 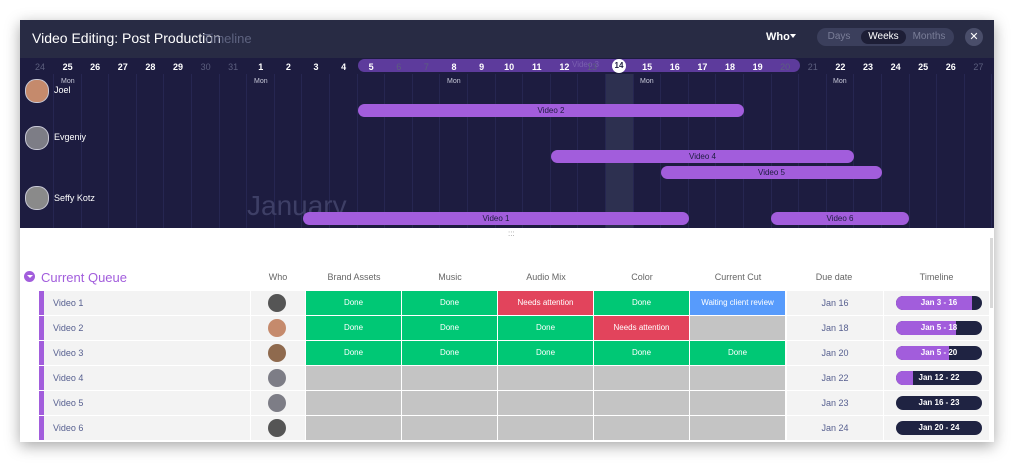 What do you see at coordinates (923, 67) in the screenshot?
I see `timeline-day: 25` at bounding box center [923, 67].